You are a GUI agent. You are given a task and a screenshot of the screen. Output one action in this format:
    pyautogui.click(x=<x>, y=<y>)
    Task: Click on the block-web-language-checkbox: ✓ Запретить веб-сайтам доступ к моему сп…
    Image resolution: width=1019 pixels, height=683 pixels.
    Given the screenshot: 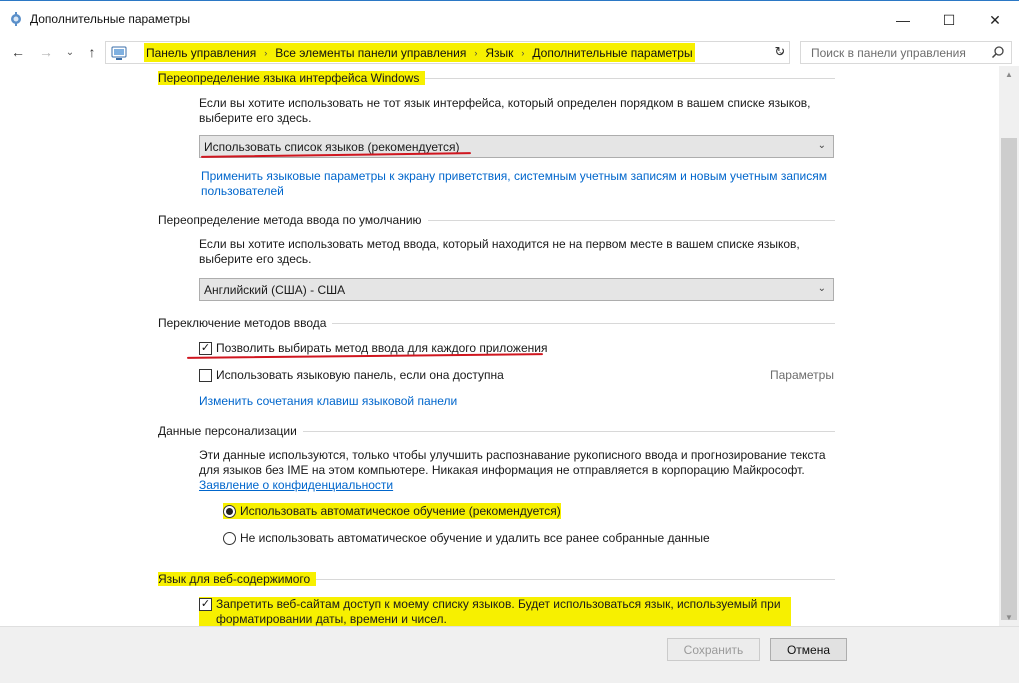 What is the action you would take?
    pyautogui.click(x=495, y=612)
    